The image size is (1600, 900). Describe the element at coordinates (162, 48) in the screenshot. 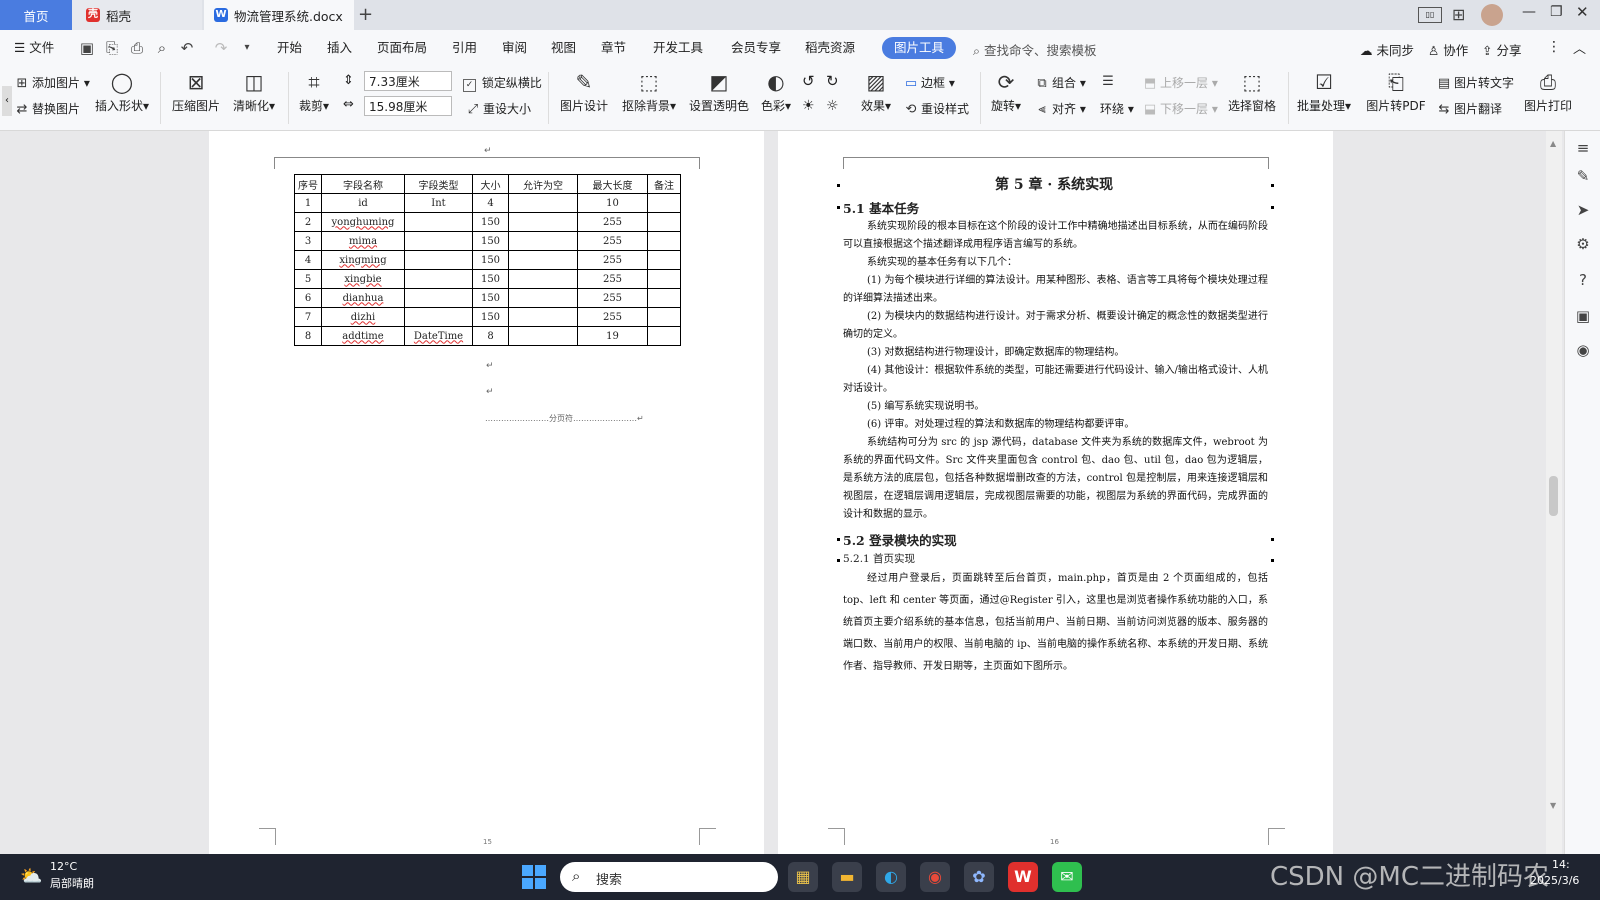

I see `preview-icon: ⌕` at that location.